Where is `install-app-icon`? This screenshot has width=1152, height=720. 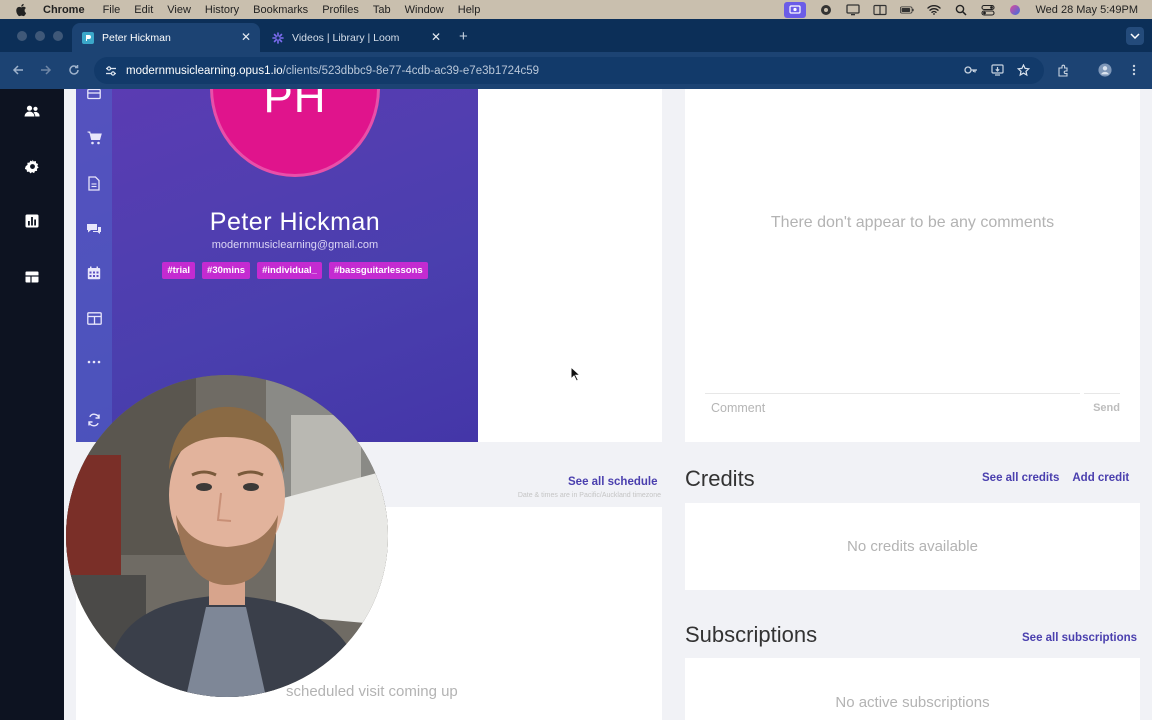
install-app-icon is located at coordinates (997, 70).